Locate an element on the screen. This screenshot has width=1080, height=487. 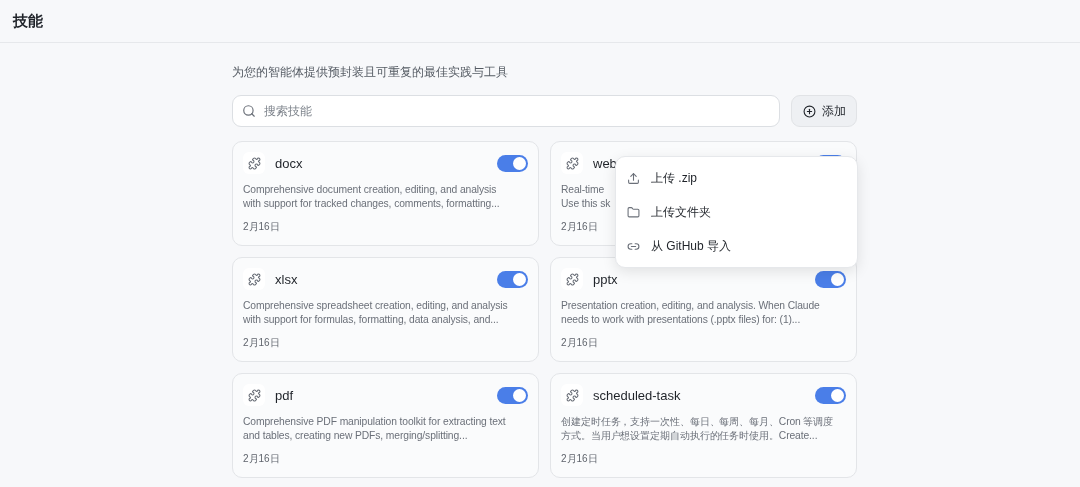
menu-item: 上传 .zip is located at coordinates (736, 178).